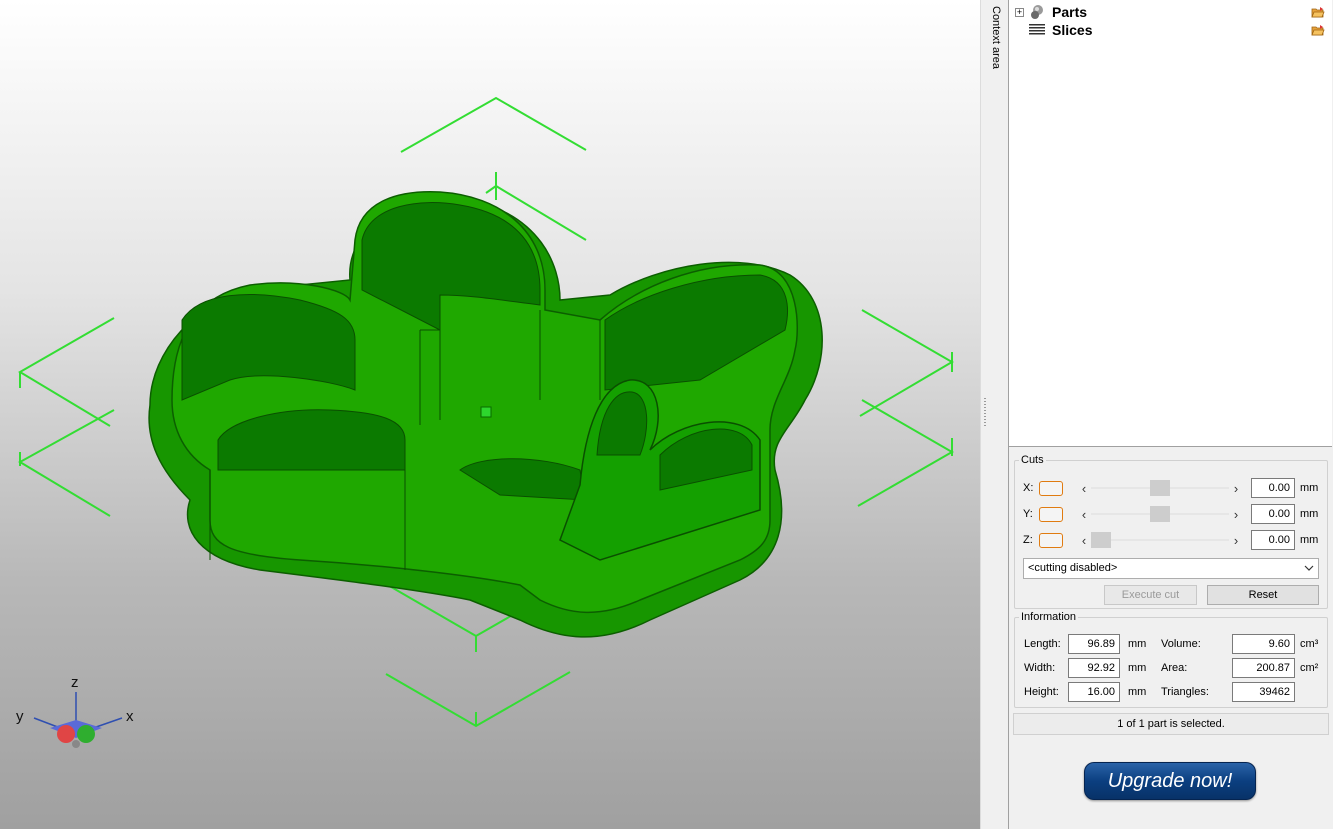 The height and width of the screenshot is (829, 1333). What do you see at coordinates (1309, 572) in the screenshot?
I see `chevron-down-icon` at bounding box center [1309, 572].